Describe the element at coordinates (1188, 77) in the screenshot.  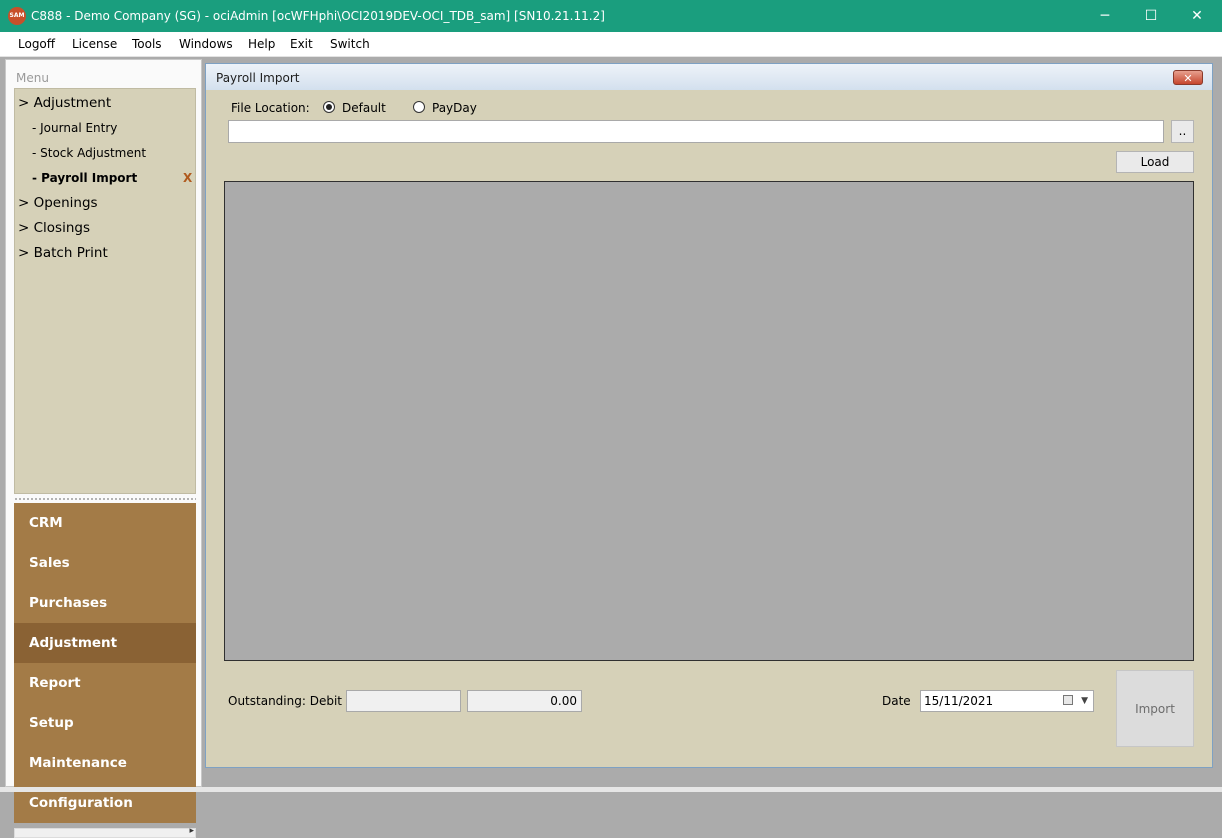
I see `payroll-import-close-button: ✕` at that location.